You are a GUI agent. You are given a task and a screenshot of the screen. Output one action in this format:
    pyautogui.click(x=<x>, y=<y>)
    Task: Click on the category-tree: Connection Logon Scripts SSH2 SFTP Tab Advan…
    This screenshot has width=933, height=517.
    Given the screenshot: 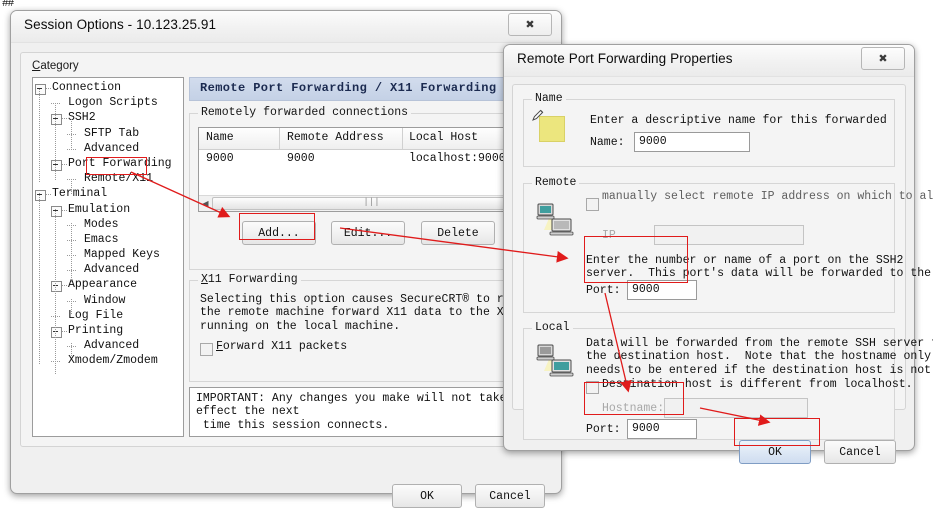 What is the action you would take?
    pyautogui.click(x=108, y=257)
    